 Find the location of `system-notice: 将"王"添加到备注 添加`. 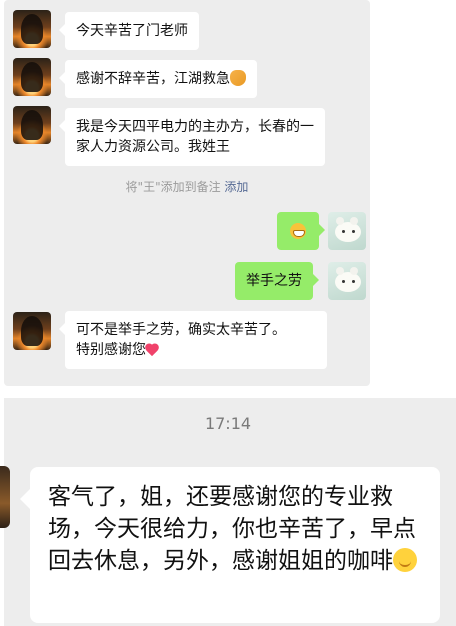

system-notice: 将"王"添加到备注 添加 is located at coordinates (187, 186).